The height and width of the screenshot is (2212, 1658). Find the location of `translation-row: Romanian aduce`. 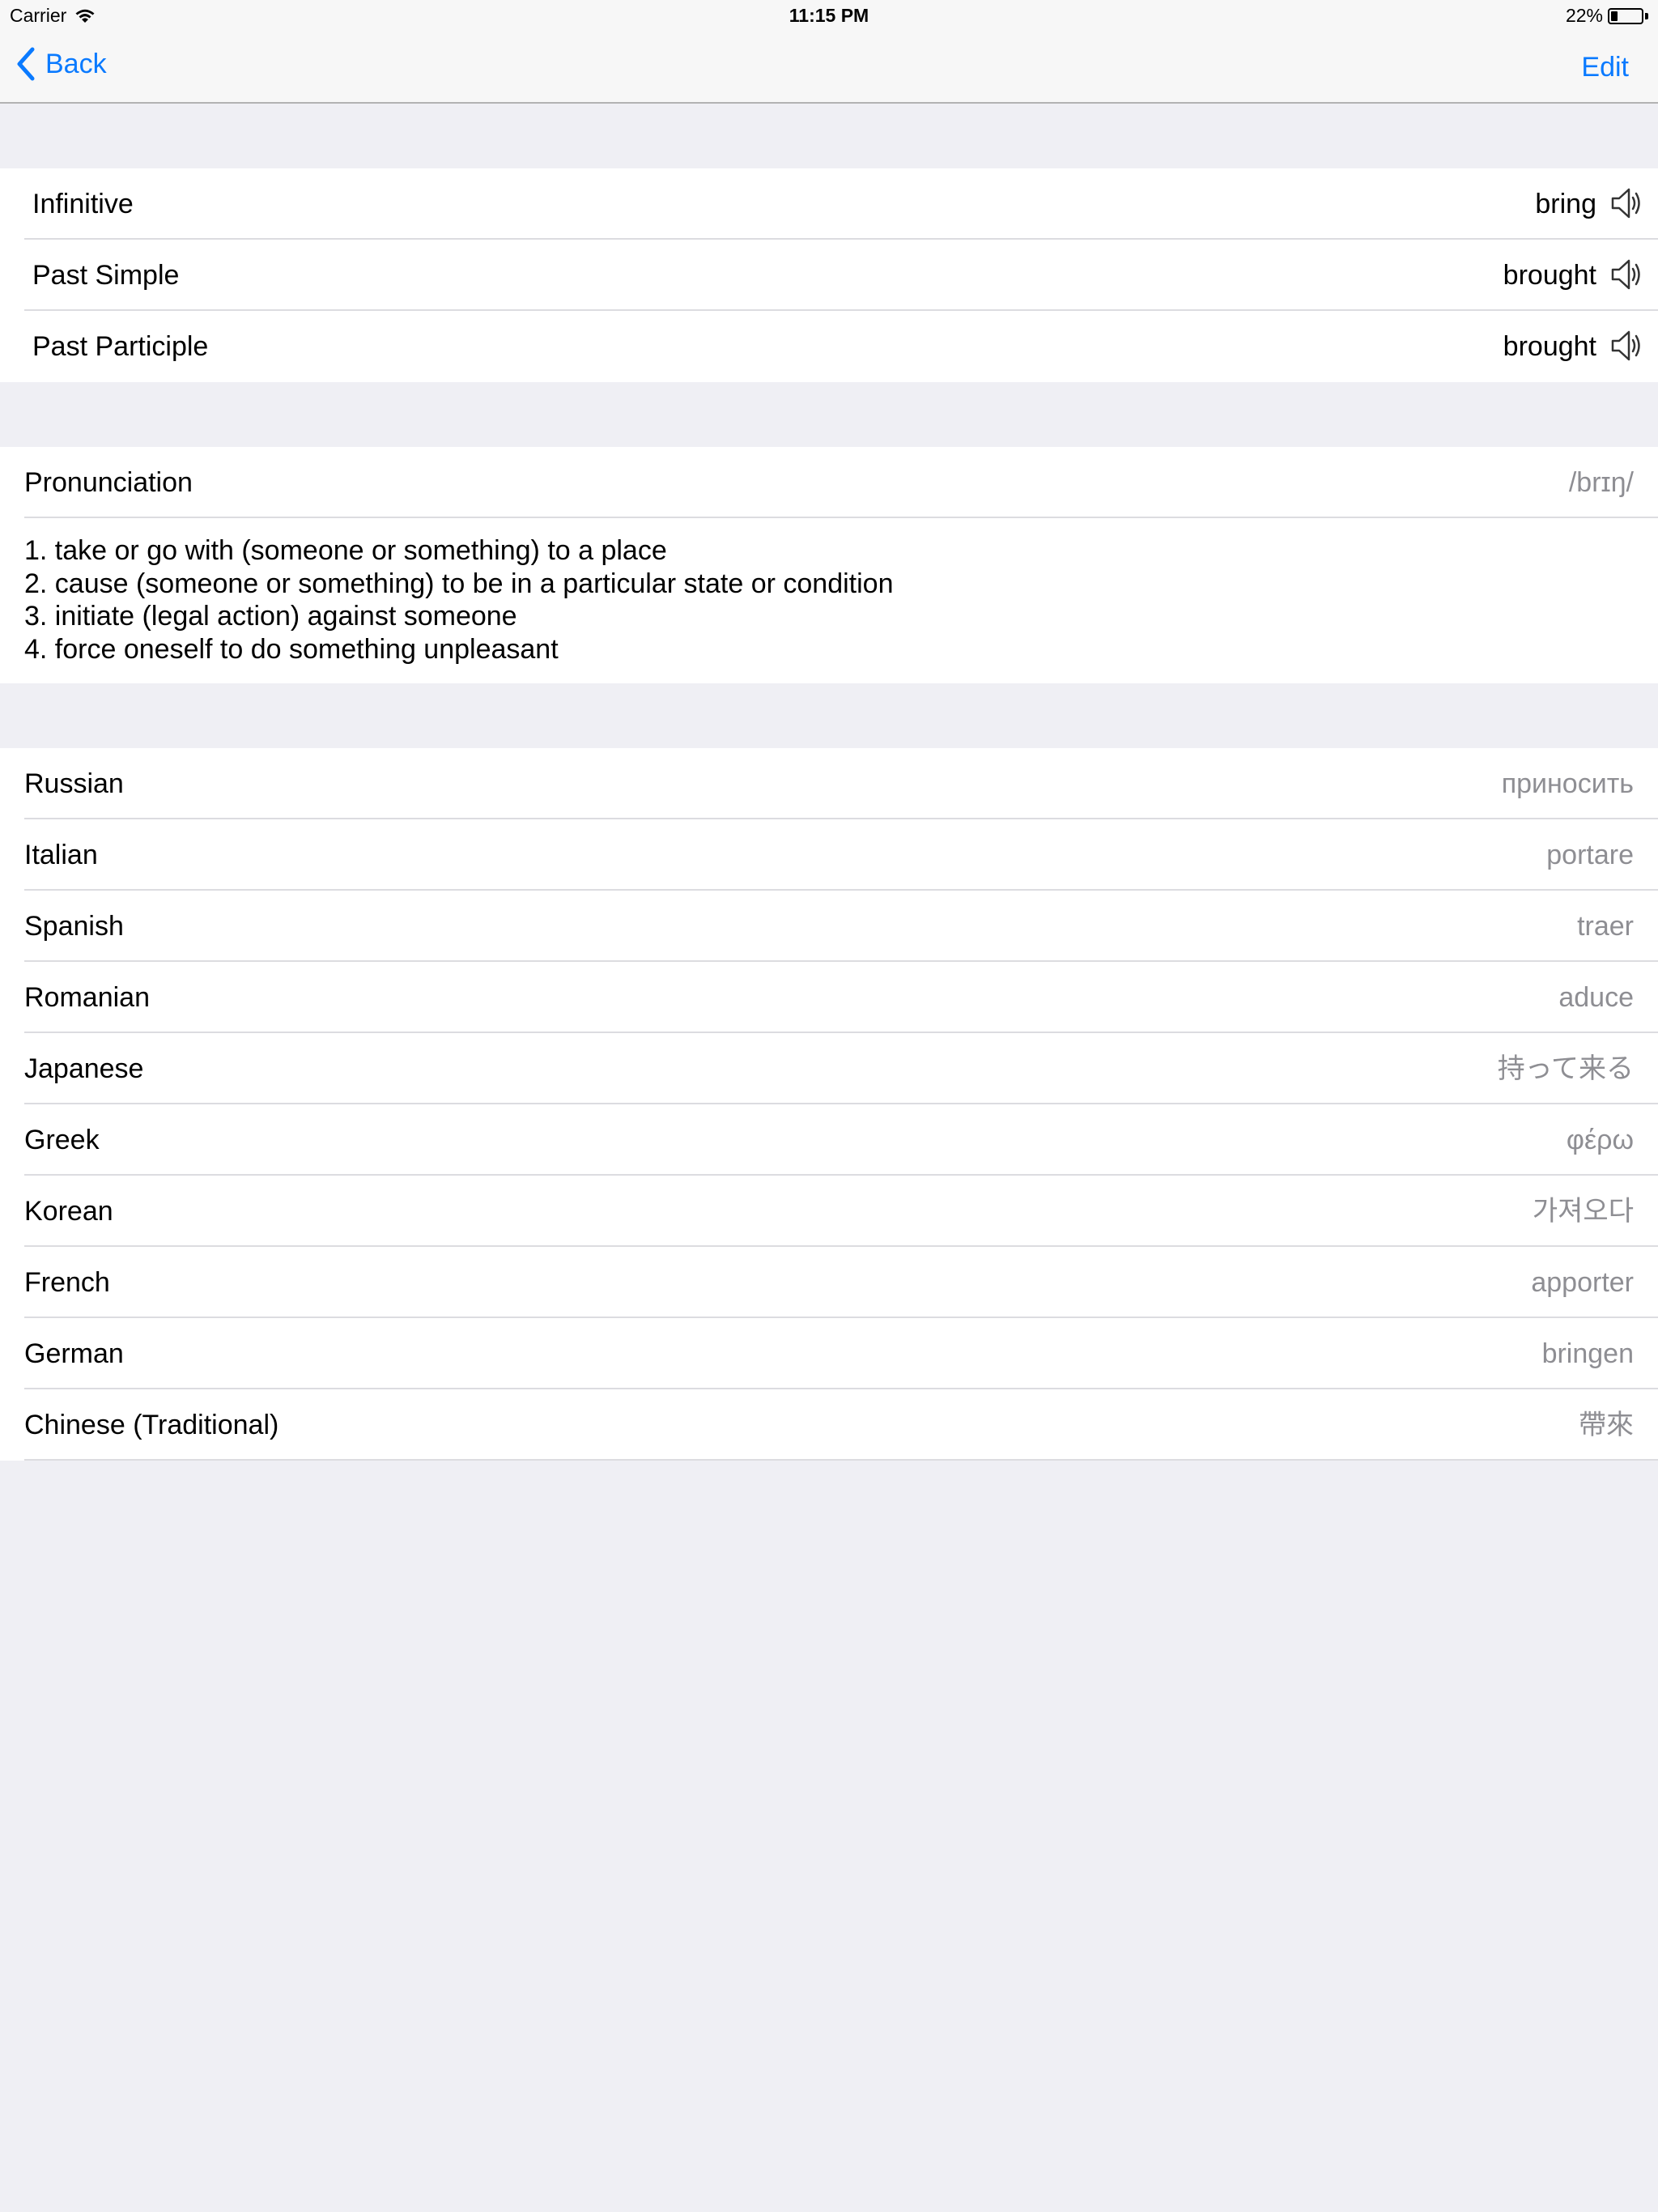

translation-row: Romanian aduce is located at coordinates (829, 998).